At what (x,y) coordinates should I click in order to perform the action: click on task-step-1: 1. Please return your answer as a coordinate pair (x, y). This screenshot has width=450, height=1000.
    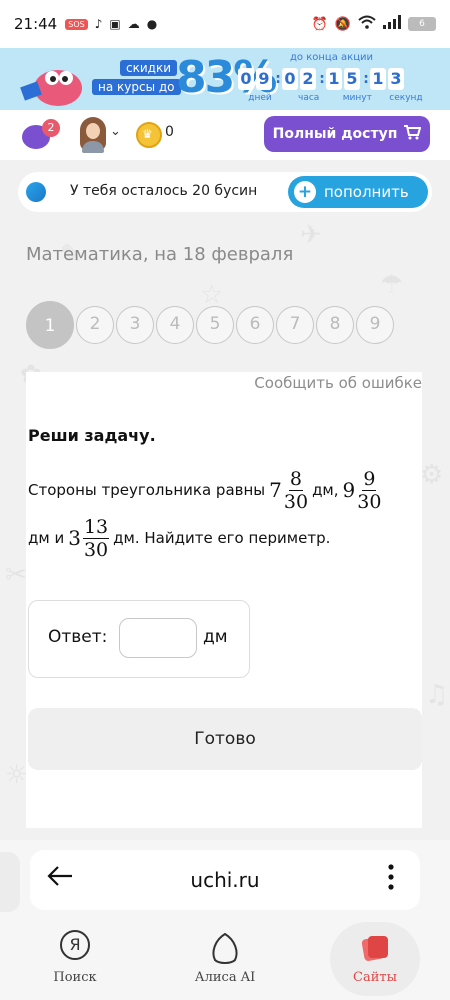
    Looking at the image, I should click on (50, 325).